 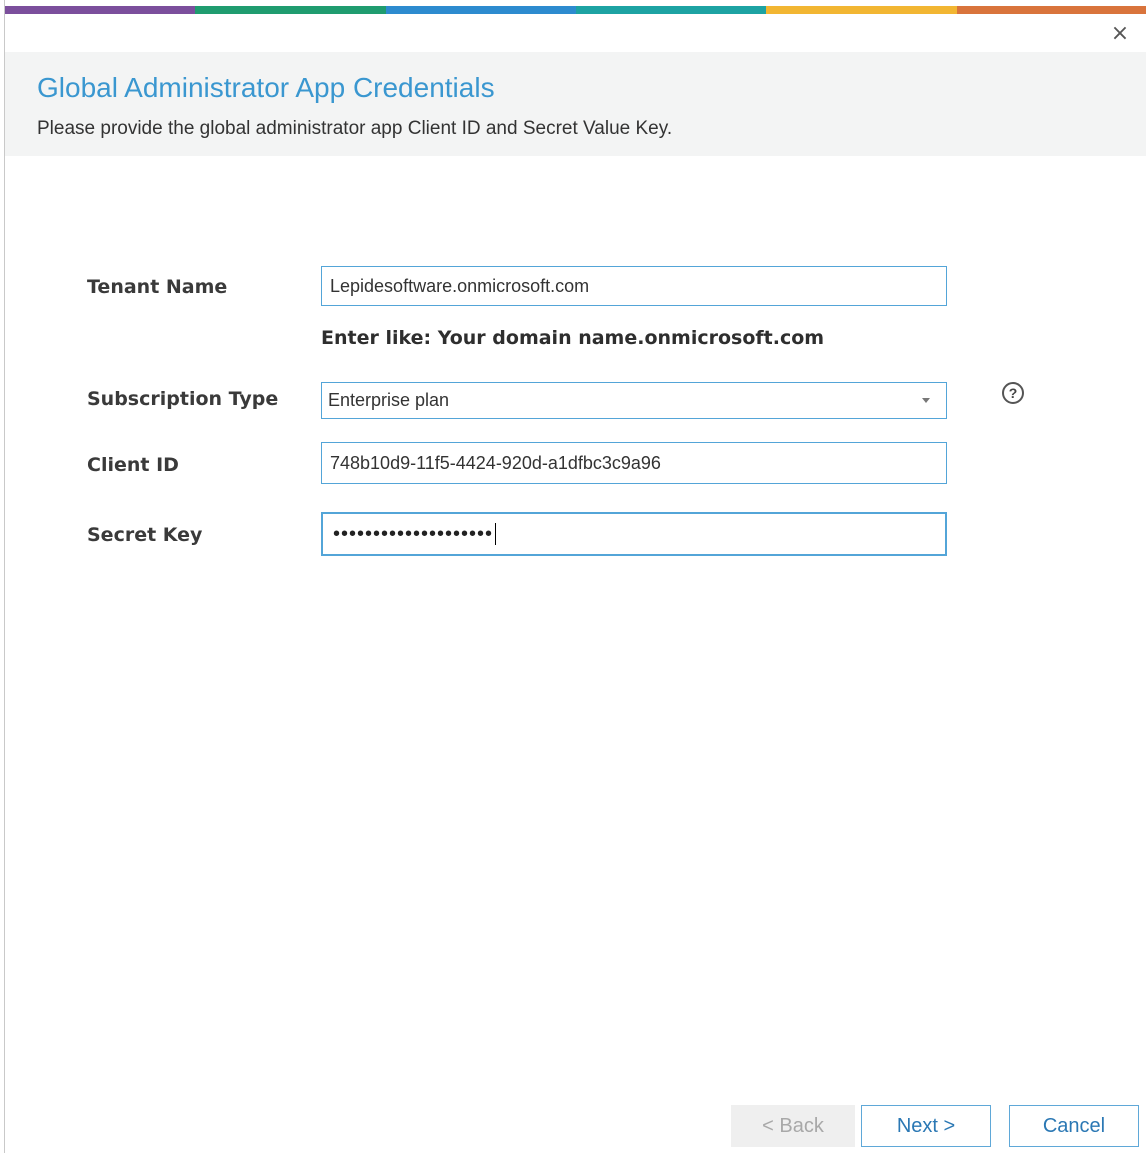 What do you see at coordinates (389, 400) in the screenshot?
I see `subscription-type-value: Enterprise plan` at bounding box center [389, 400].